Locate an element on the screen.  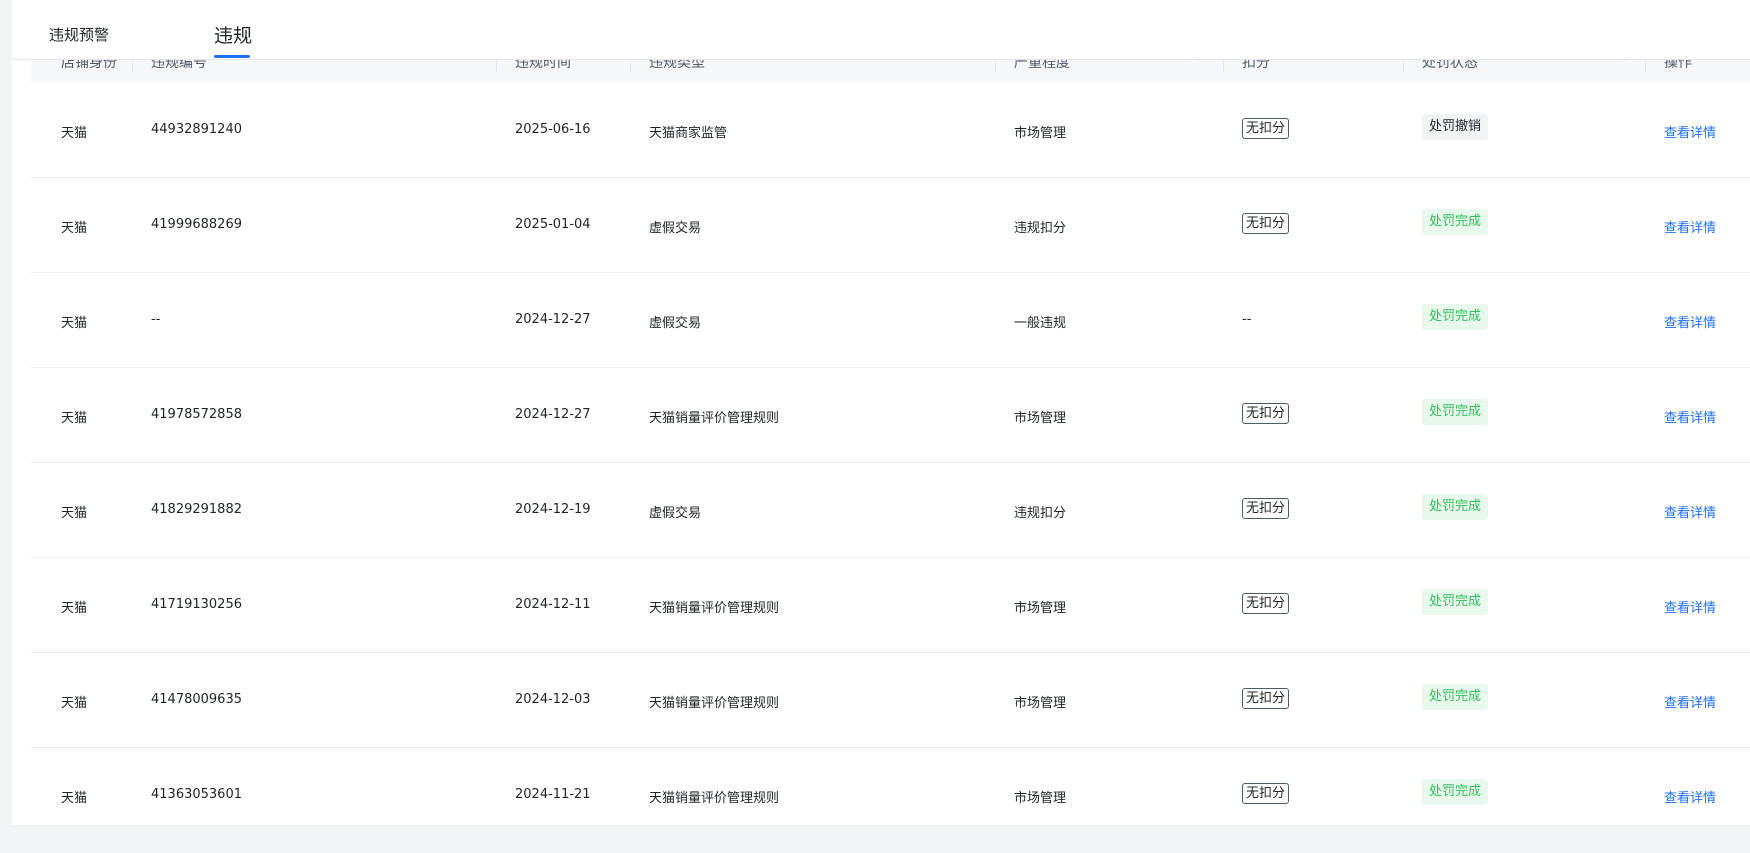
violation-date: 2024-11-21 is located at coordinates (553, 794).